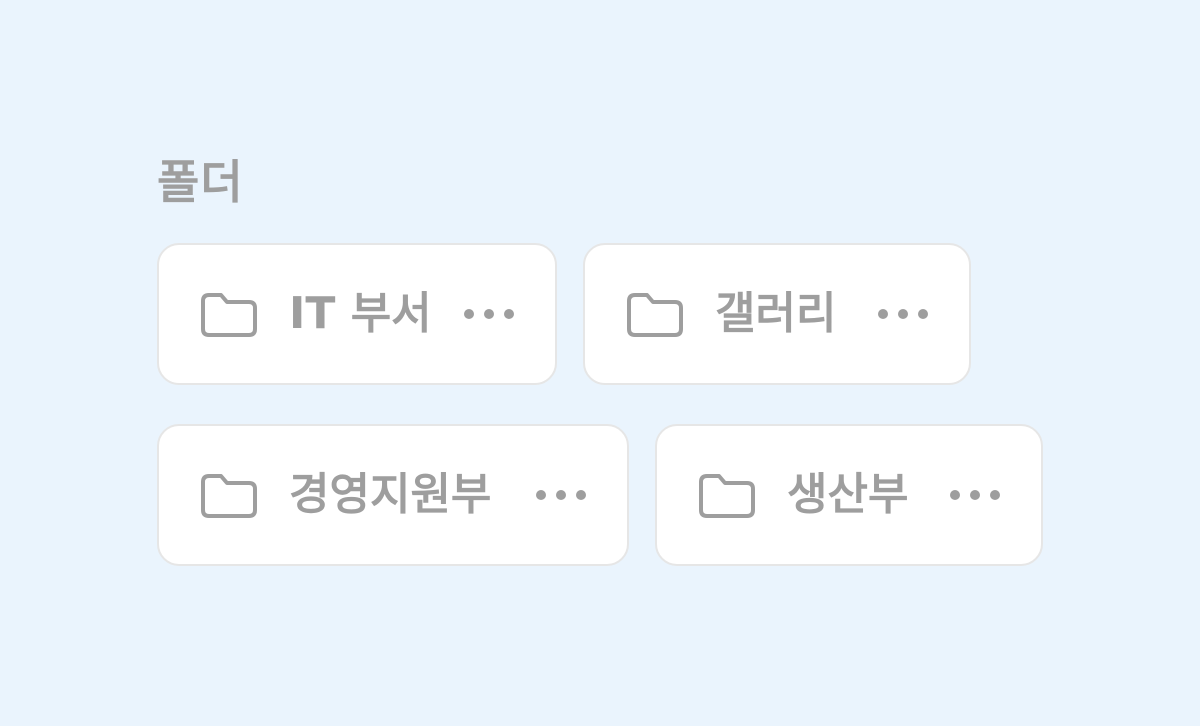 This screenshot has width=1200, height=726. Describe the element at coordinates (390, 494) in the screenshot. I see `folder-name: 경영지원부` at that location.